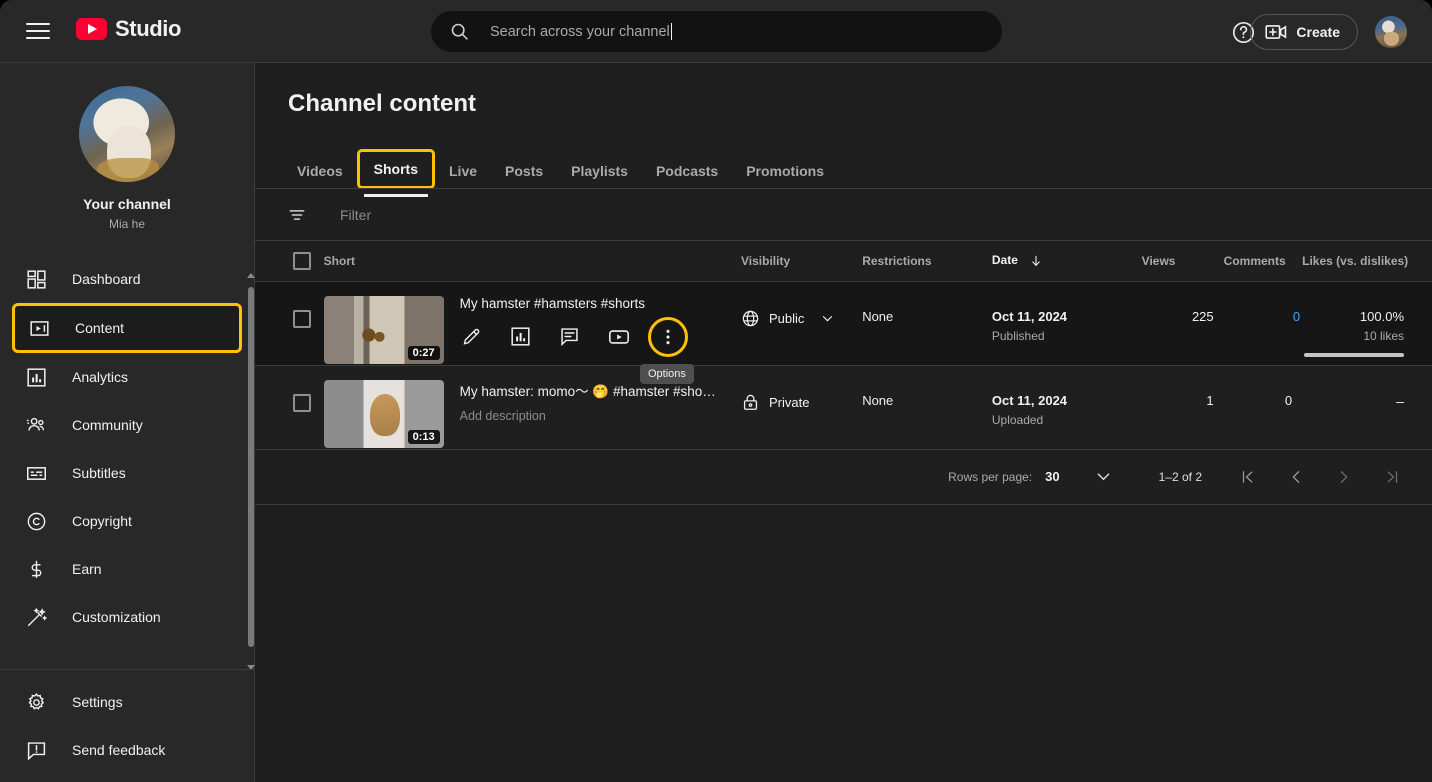 This screenshot has height=782, width=1432. I want to click on short-title: My hamster #hamsters #shorts, so click(600, 303).